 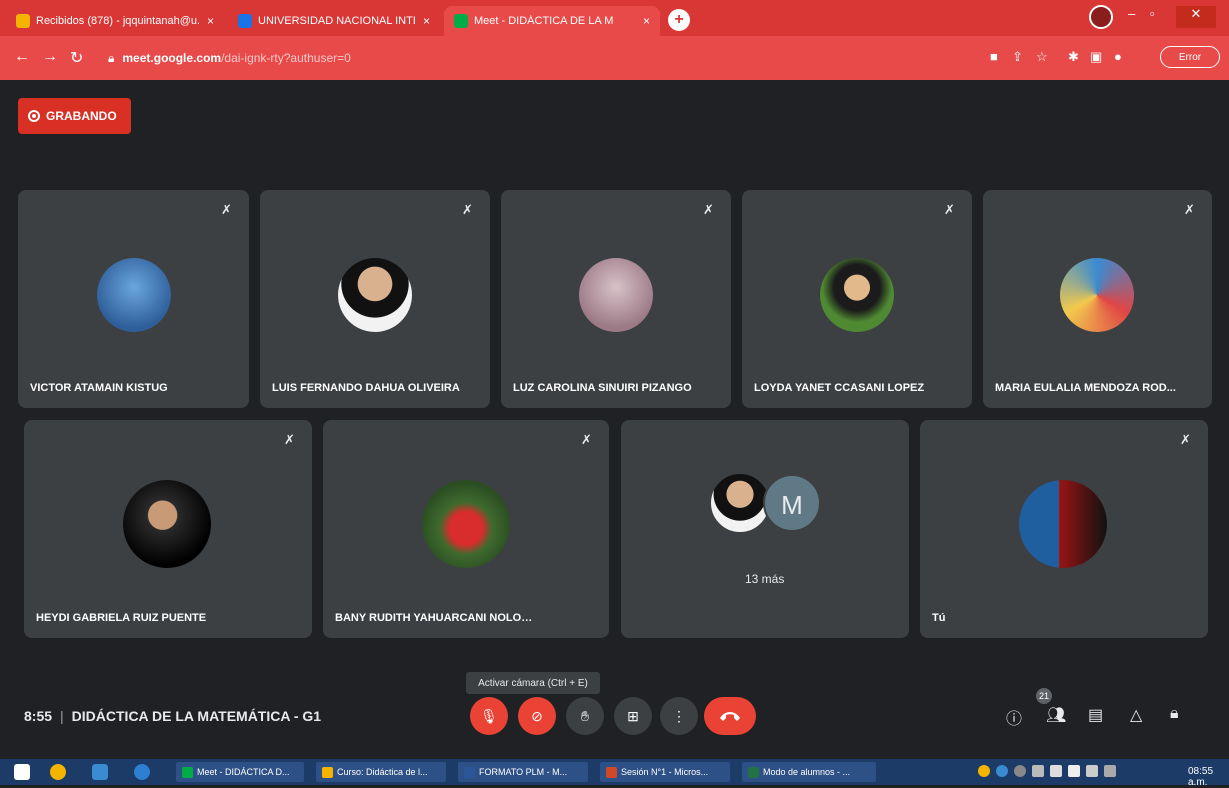 I want to click on more-participants-tile: M 13 más, so click(x=765, y=529).